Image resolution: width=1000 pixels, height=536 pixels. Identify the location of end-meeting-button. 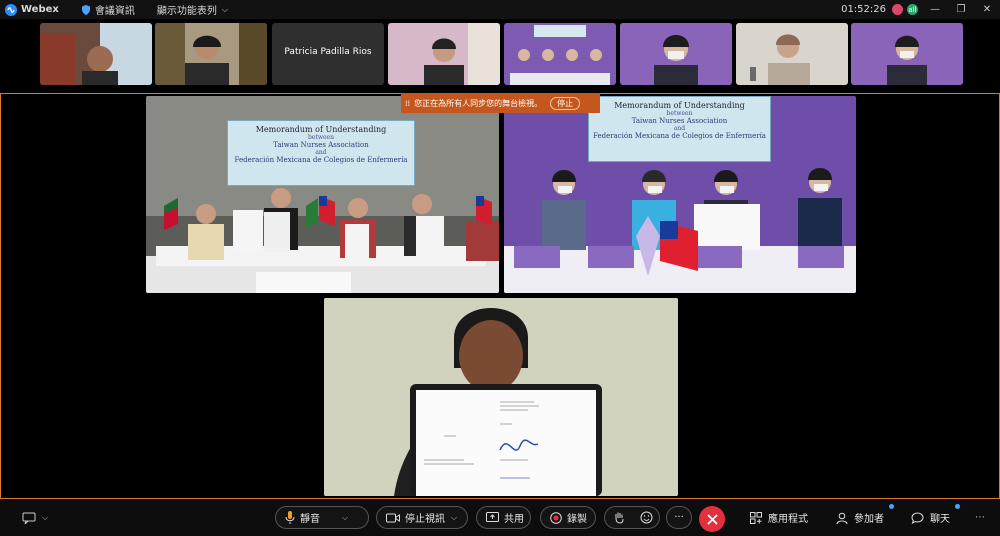
(712, 519).